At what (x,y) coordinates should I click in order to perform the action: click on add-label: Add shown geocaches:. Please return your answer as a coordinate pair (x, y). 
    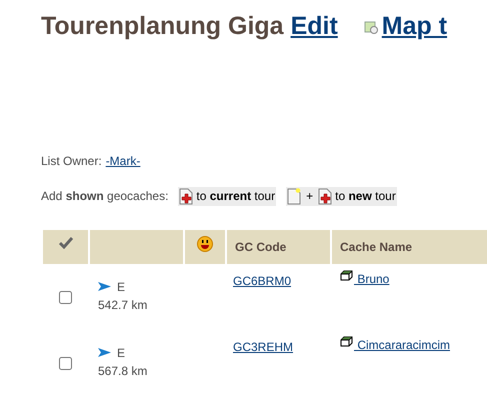
    Looking at the image, I should click on (104, 196).